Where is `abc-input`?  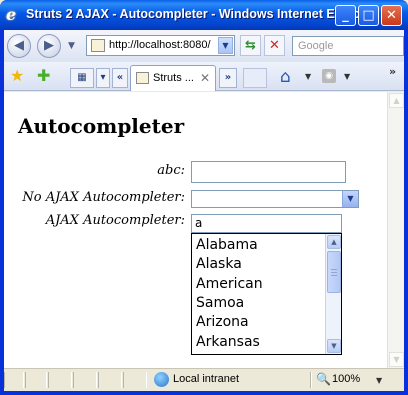 abc-input is located at coordinates (268, 172).